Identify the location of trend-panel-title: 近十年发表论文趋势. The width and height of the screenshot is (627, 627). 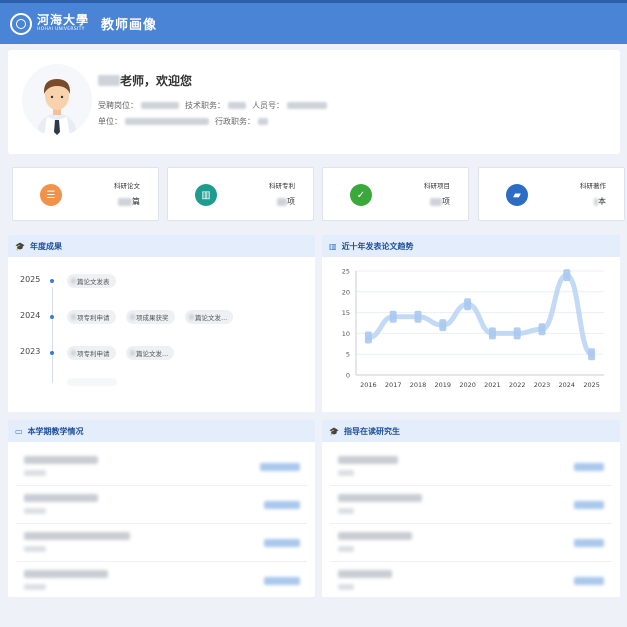
(377, 246).